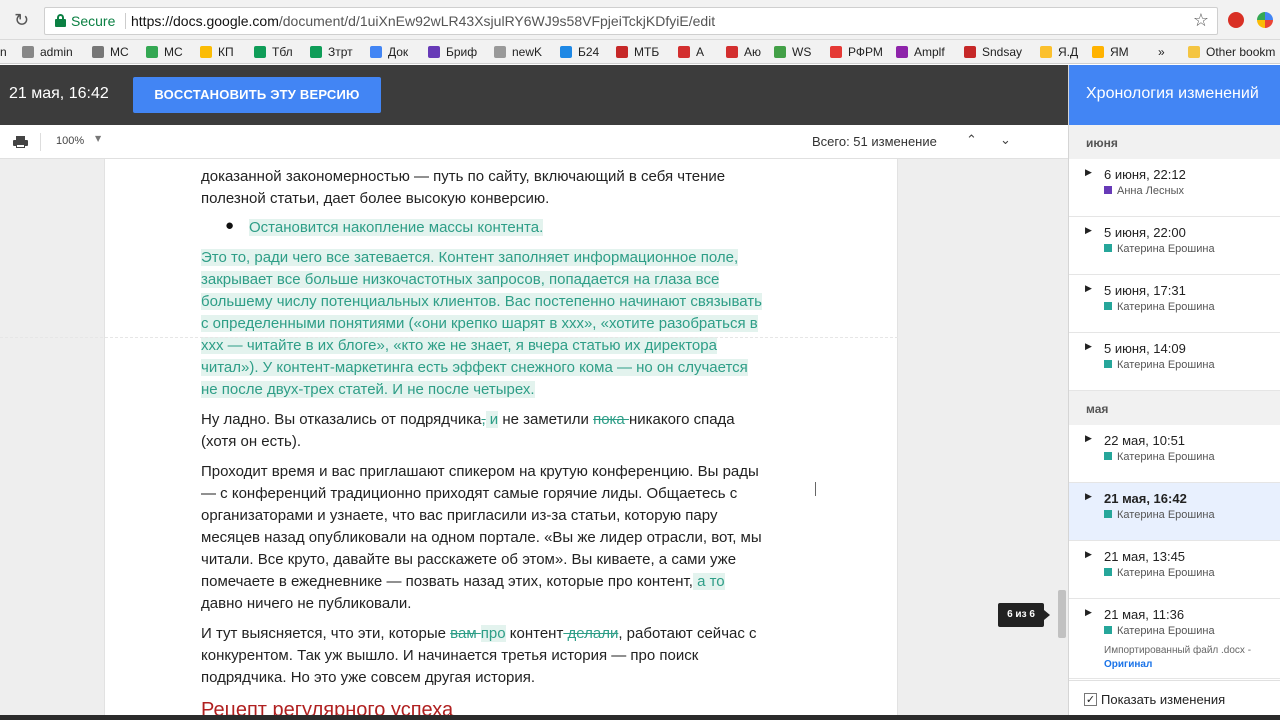  I want to click on revision-note: Импортированный файл .docx -, so click(1178, 650).